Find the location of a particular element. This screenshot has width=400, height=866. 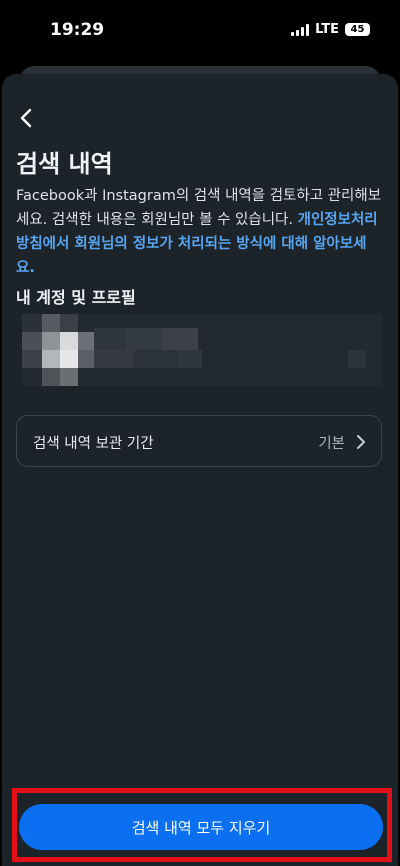

retention-value: 기본 is located at coordinates (331, 444).